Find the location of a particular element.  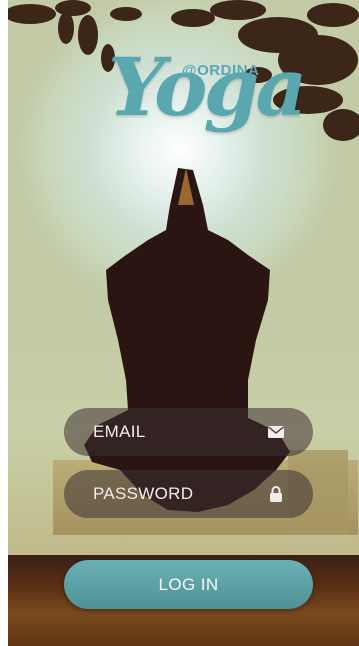

envelope-icon is located at coordinates (276, 432).